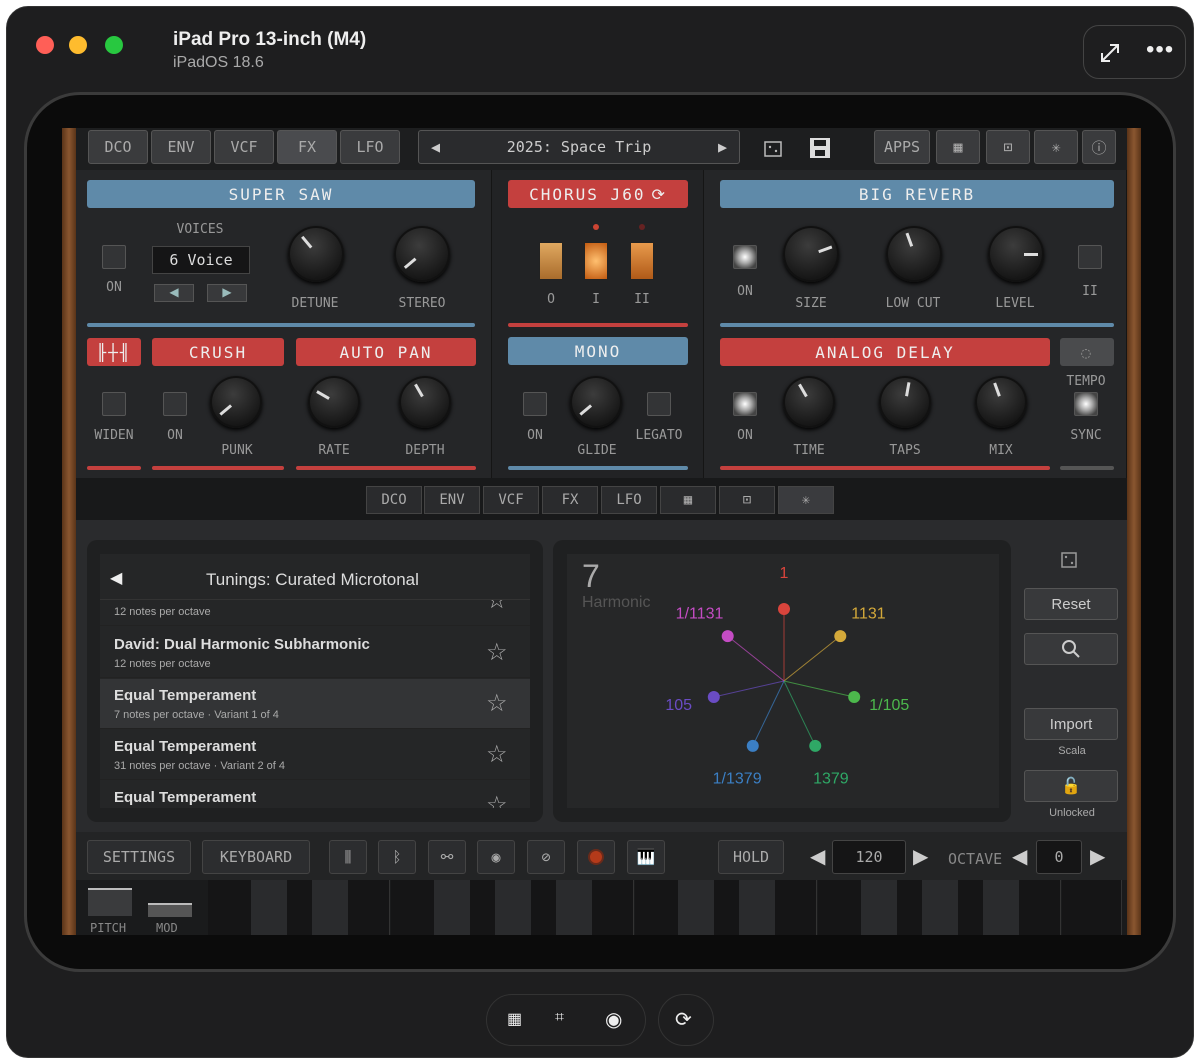 Image resolution: width=1200 pixels, height=1064 pixels. What do you see at coordinates (514, 1019) in the screenshot?
I see `home-grid-icon: ▦` at bounding box center [514, 1019].